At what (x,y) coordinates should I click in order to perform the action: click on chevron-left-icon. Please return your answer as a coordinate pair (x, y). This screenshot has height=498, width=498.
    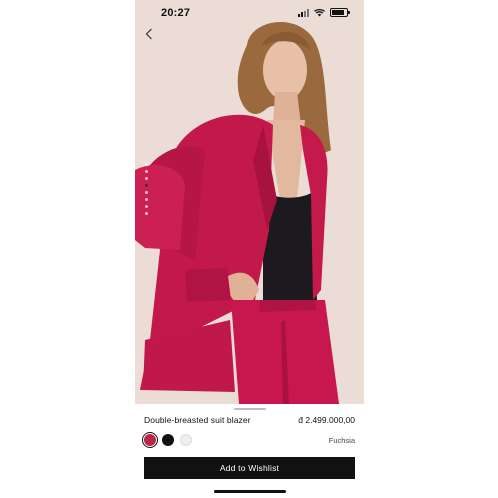
    Looking at the image, I should click on (148, 34).